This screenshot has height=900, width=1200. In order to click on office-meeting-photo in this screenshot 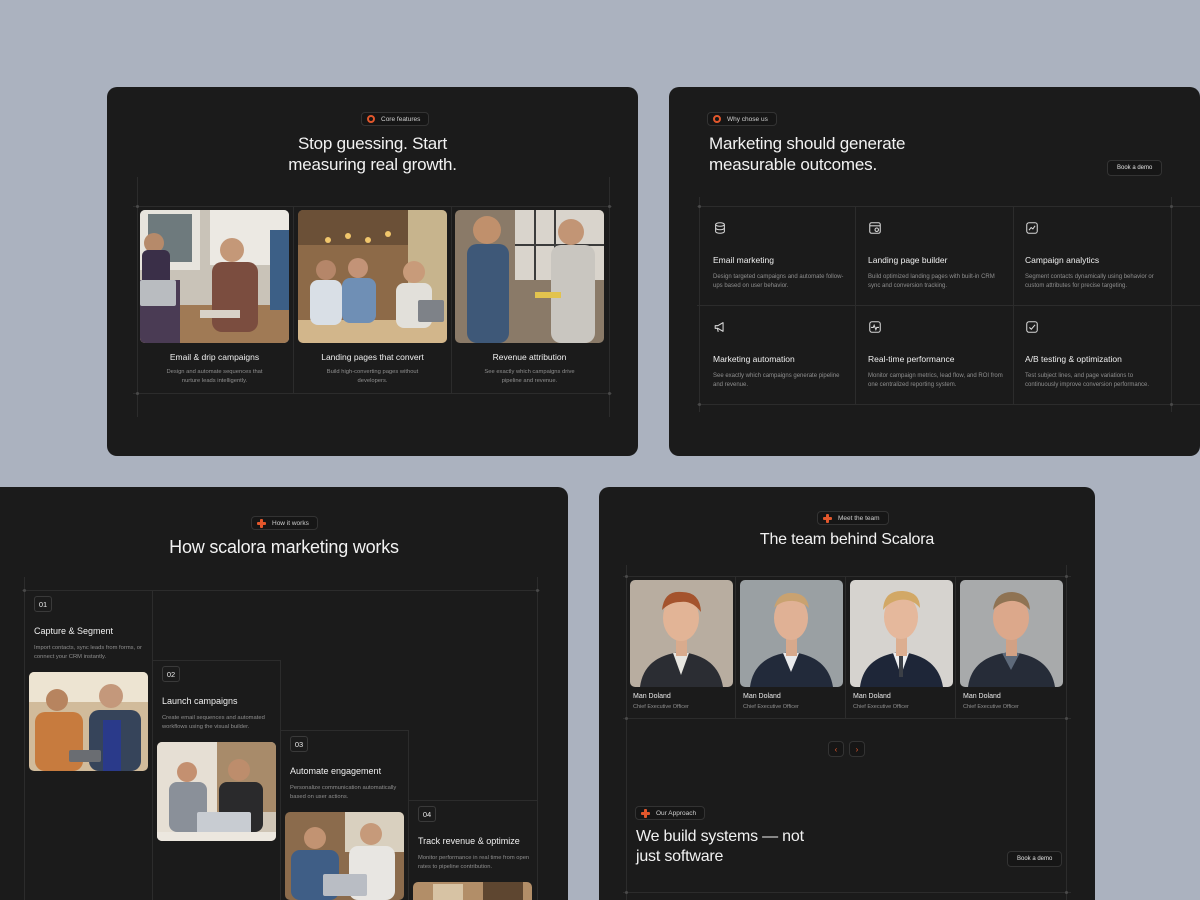, I will do `click(214, 276)`.